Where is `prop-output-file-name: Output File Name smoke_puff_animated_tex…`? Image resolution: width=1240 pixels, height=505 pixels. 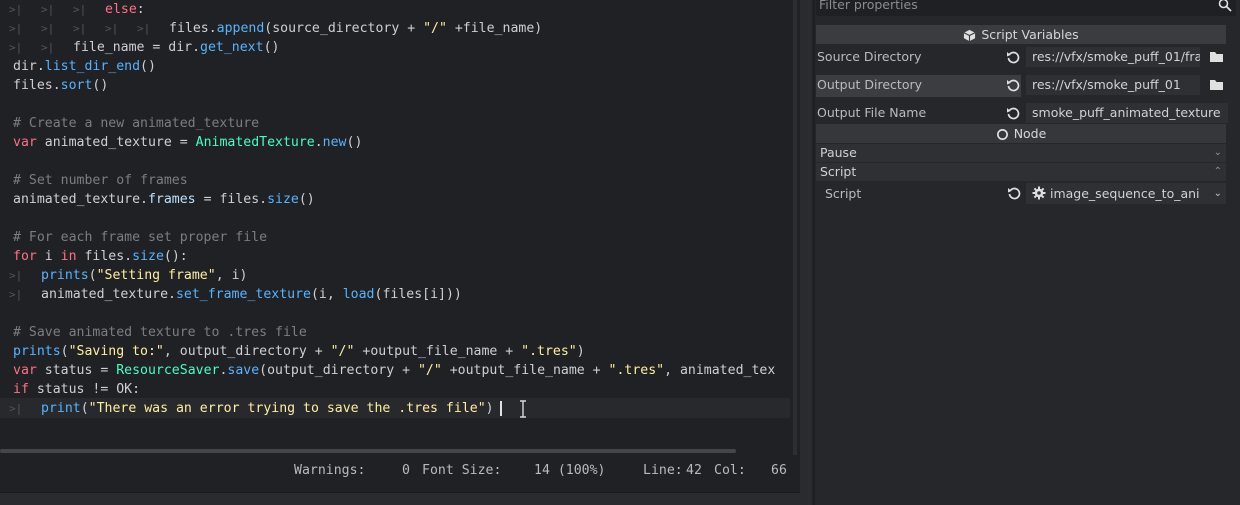 prop-output-file-name: Output File Name smoke_puff_animated_tex… is located at coordinates (1022, 113).